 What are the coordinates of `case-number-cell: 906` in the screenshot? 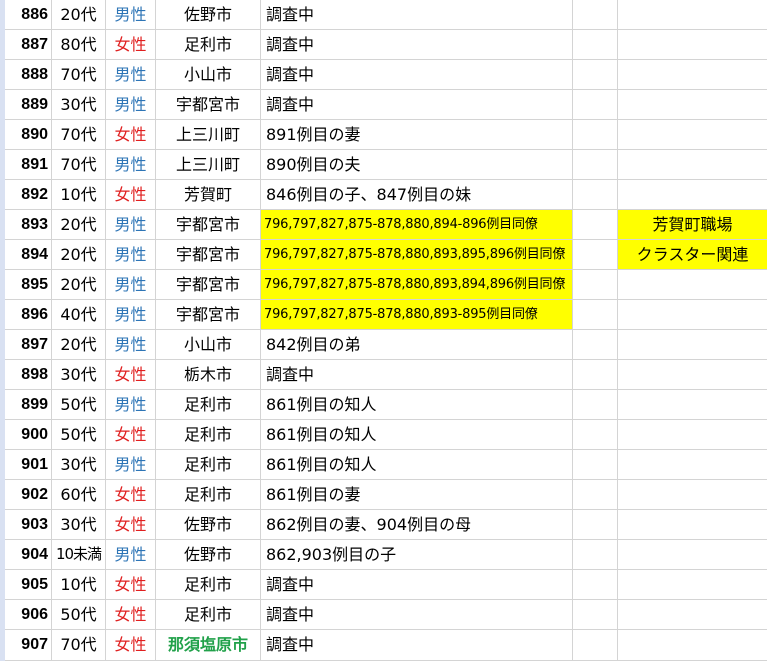 It's located at (28, 615).